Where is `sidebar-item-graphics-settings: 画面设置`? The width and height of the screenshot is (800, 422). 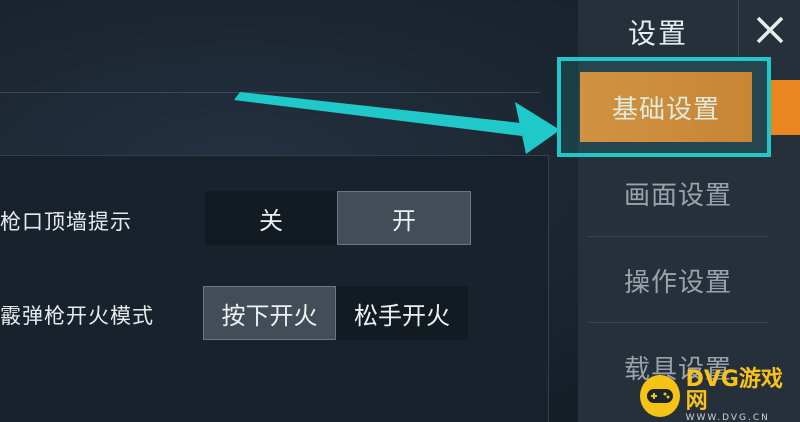
sidebar-item-graphics-settings: 画面设置 is located at coordinates (678, 193).